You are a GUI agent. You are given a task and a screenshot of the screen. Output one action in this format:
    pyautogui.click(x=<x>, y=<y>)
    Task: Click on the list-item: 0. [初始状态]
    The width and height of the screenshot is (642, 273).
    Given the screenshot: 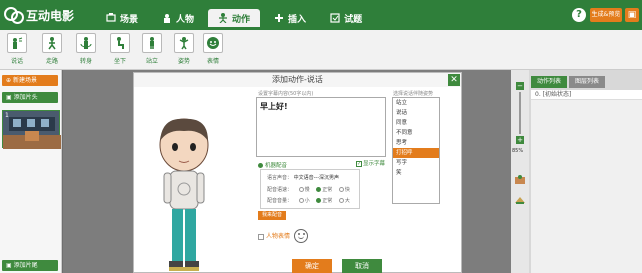 What is the action you would take?
    pyautogui.click(x=586, y=95)
    